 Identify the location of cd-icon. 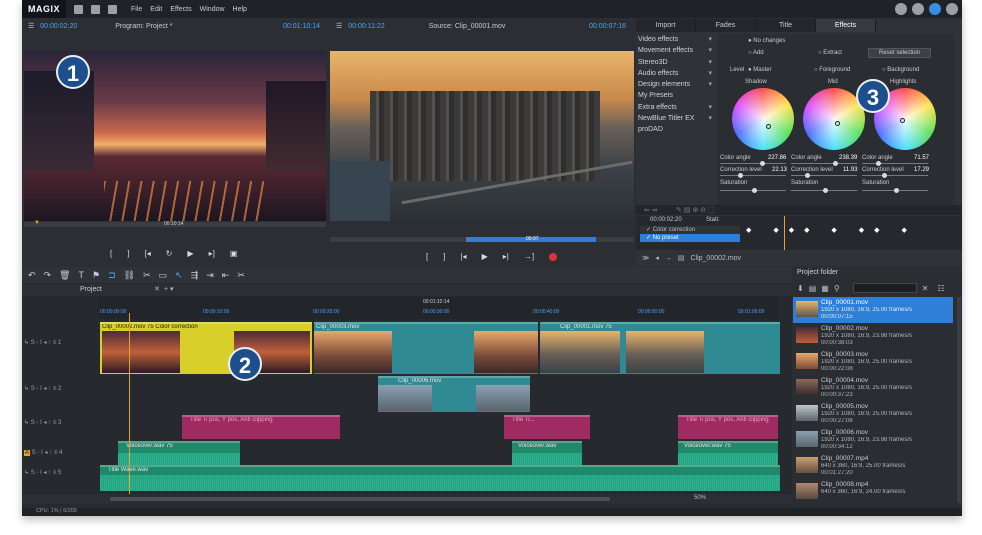
(901, 9).